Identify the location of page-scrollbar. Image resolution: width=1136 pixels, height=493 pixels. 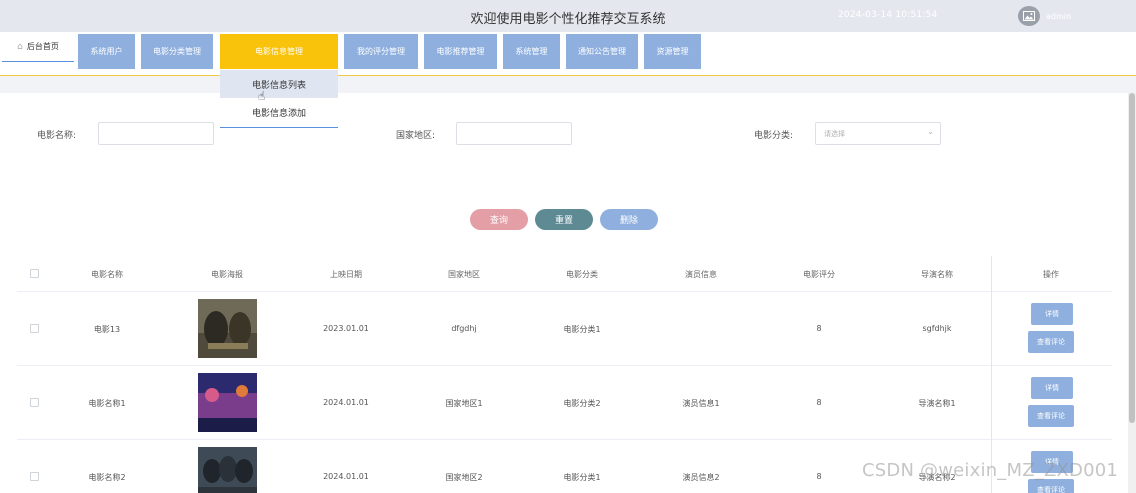
(1132, 293).